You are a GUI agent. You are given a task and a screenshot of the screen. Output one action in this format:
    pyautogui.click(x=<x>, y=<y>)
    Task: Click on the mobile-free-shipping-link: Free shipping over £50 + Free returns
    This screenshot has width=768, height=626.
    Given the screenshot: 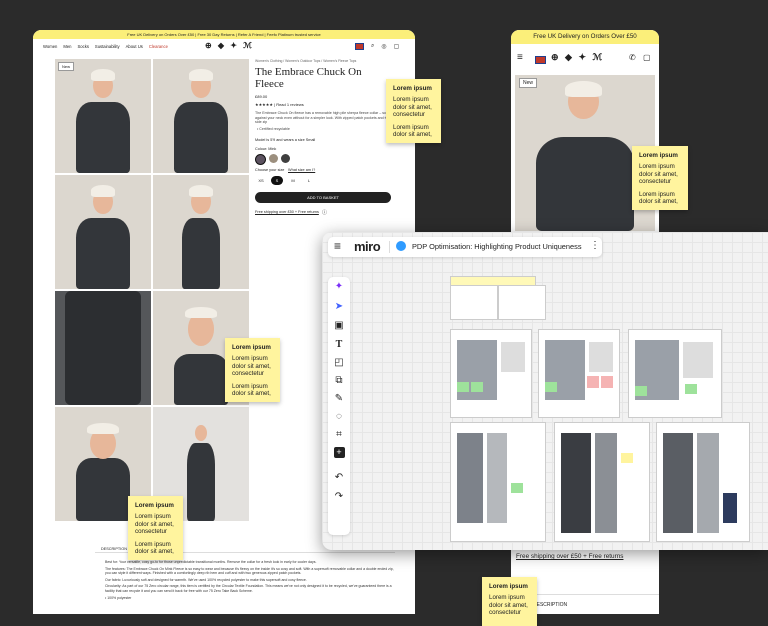 What is the action you would take?
    pyautogui.click(x=569, y=556)
    